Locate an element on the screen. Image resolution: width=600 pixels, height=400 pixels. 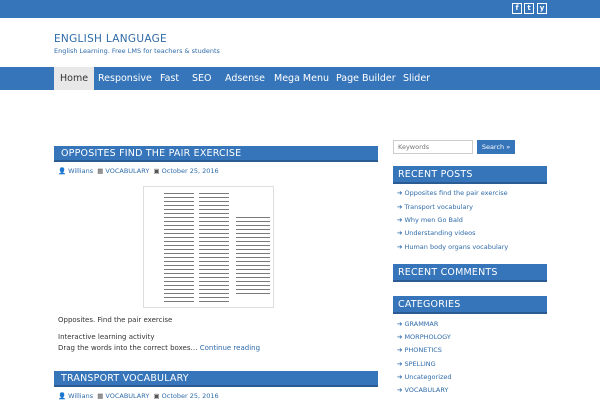
nav-item-page-builder: Page Builder is located at coordinates (366, 78).